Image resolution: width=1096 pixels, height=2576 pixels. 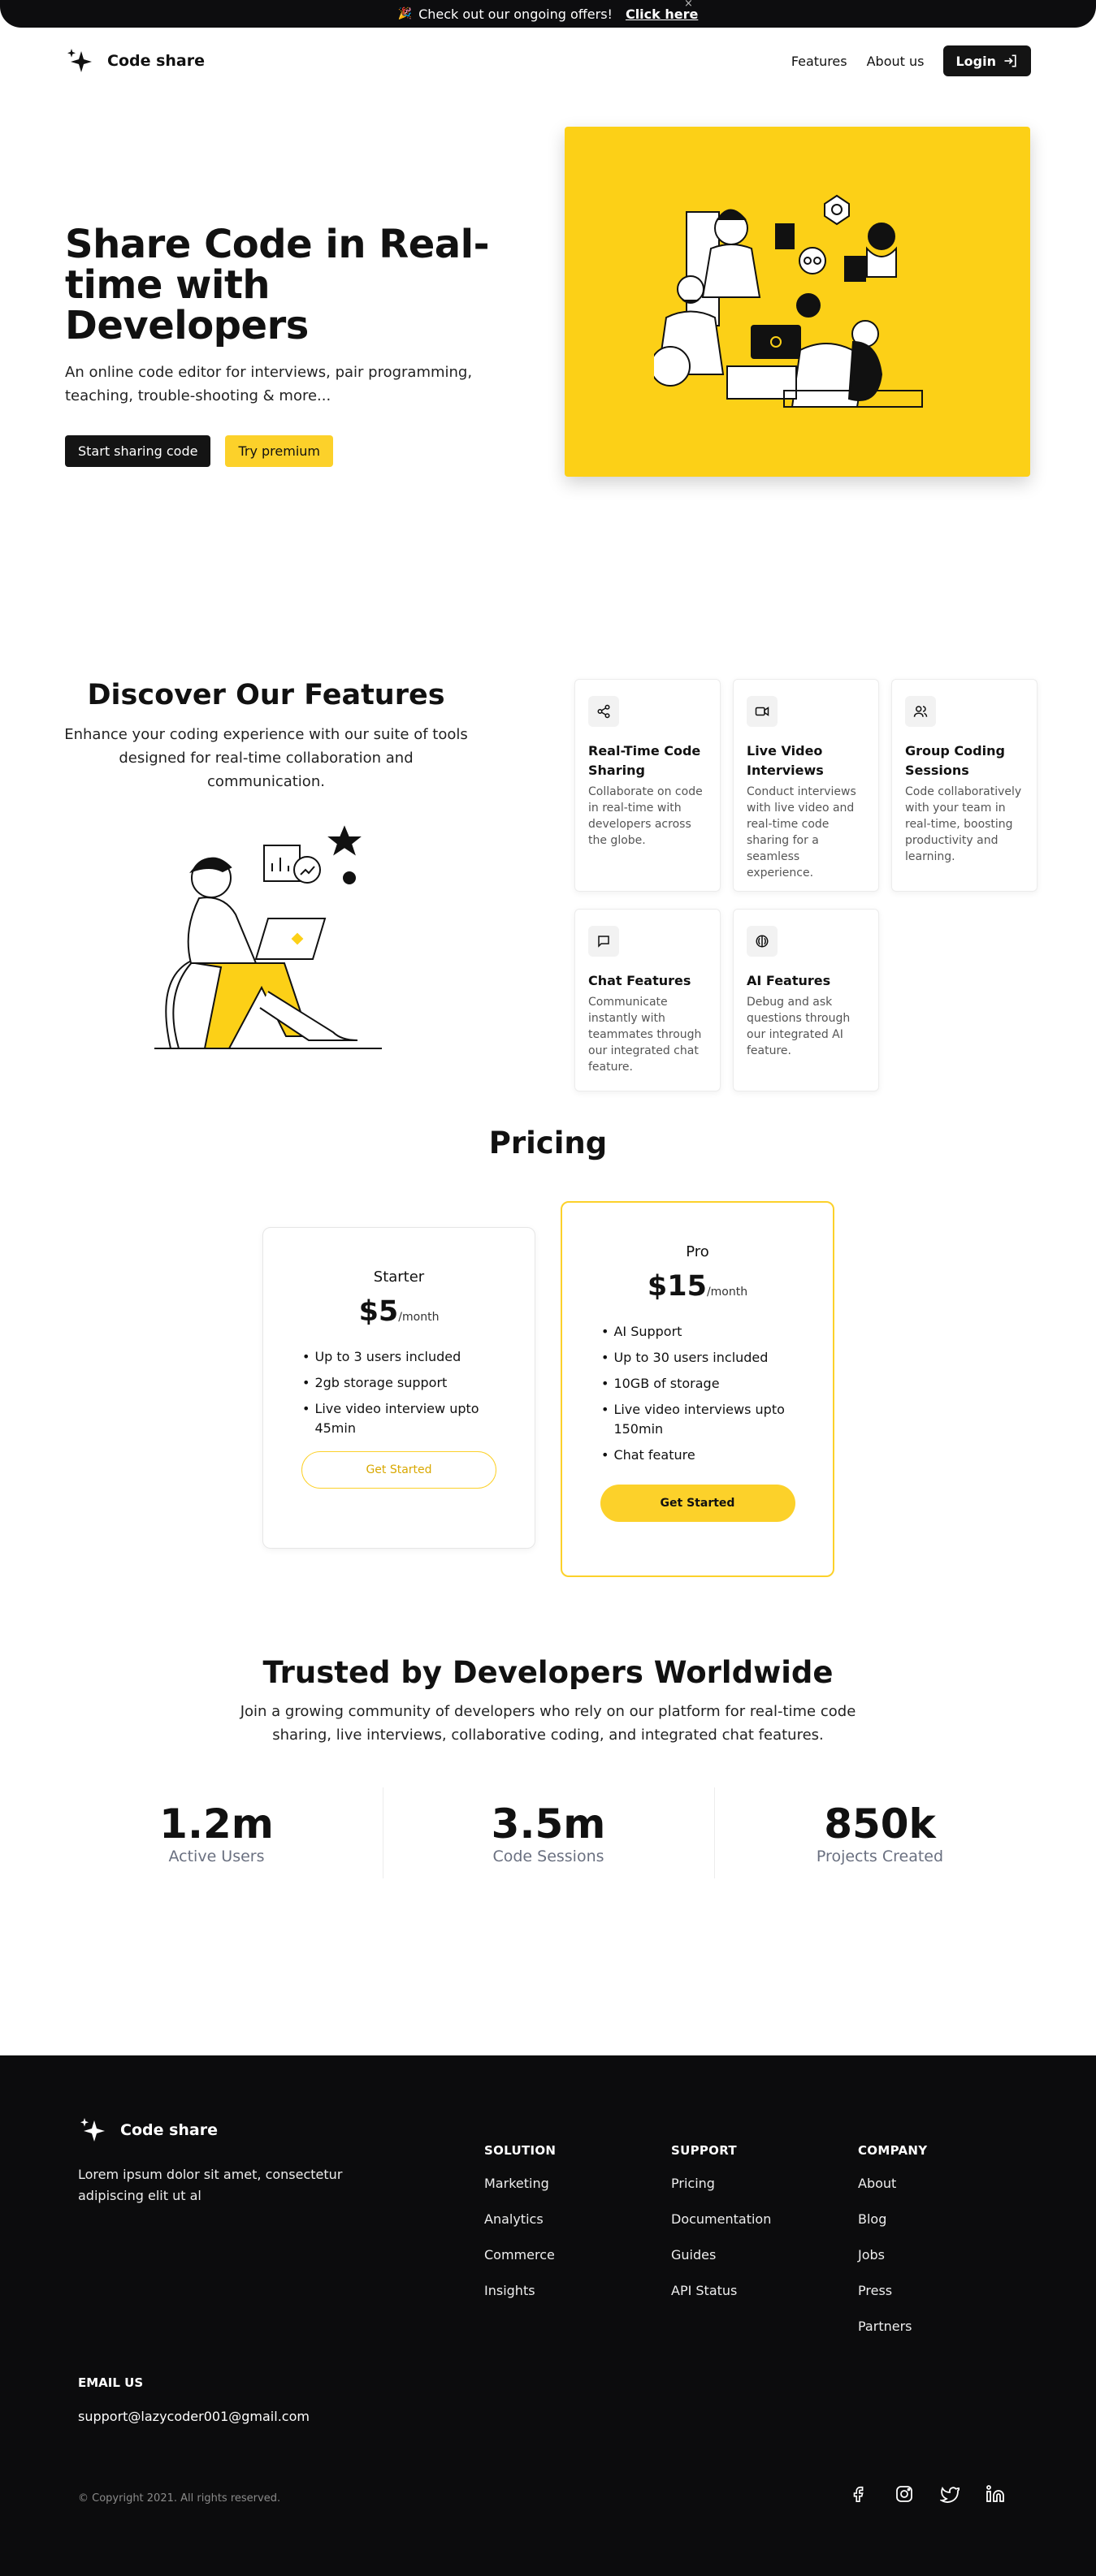 What do you see at coordinates (697, 1504) in the screenshot?
I see `pro-get-started-button: Get Started` at bounding box center [697, 1504].